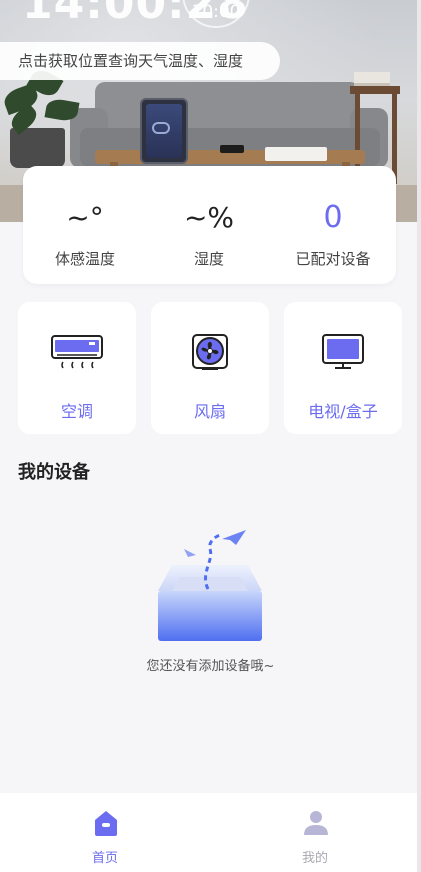 The height and width of the screenshot is (872, 421). I want to click on paired-devices-value: 0, so click(333, 217).